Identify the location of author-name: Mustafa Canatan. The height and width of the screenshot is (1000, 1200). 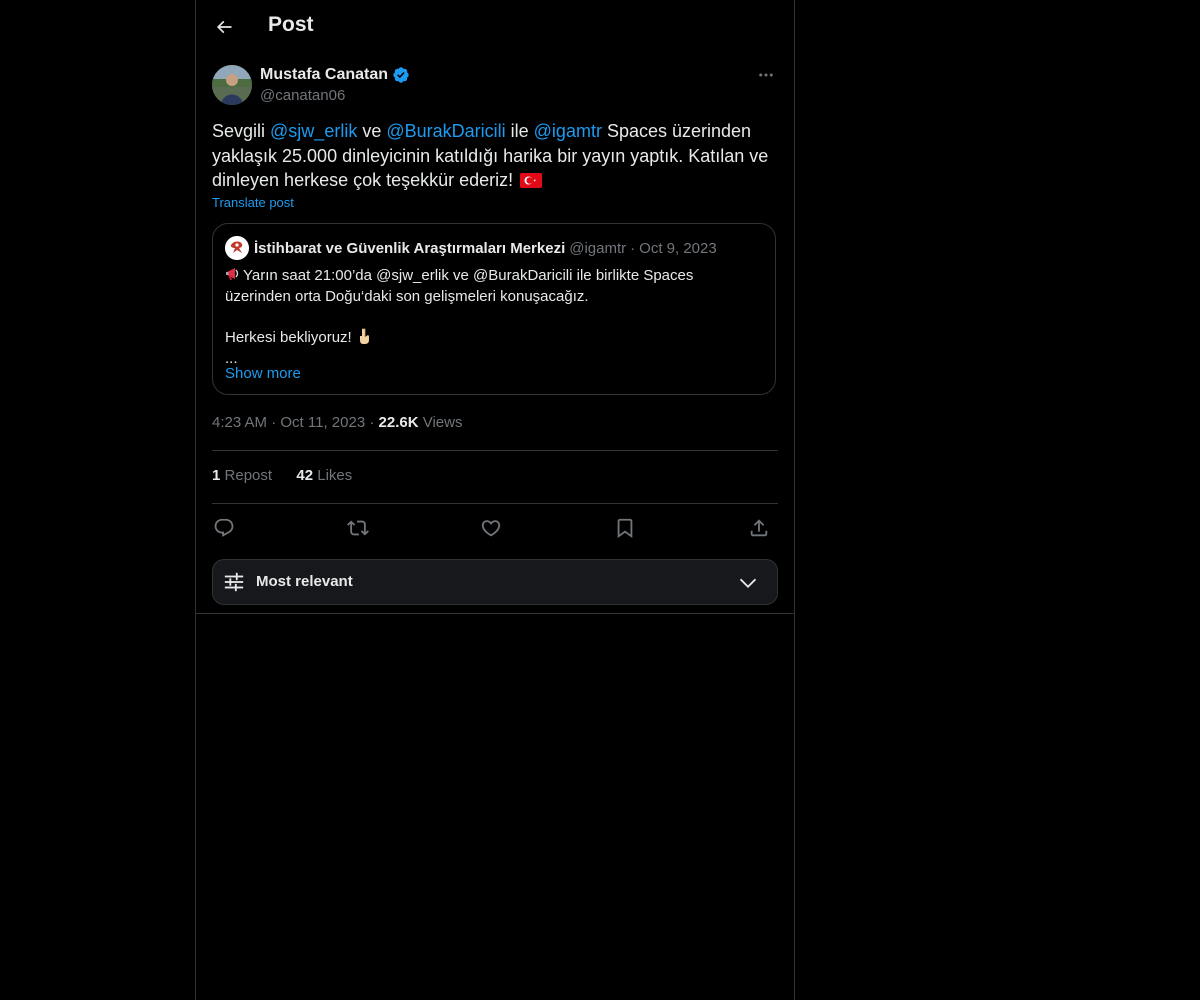
(335, 75).